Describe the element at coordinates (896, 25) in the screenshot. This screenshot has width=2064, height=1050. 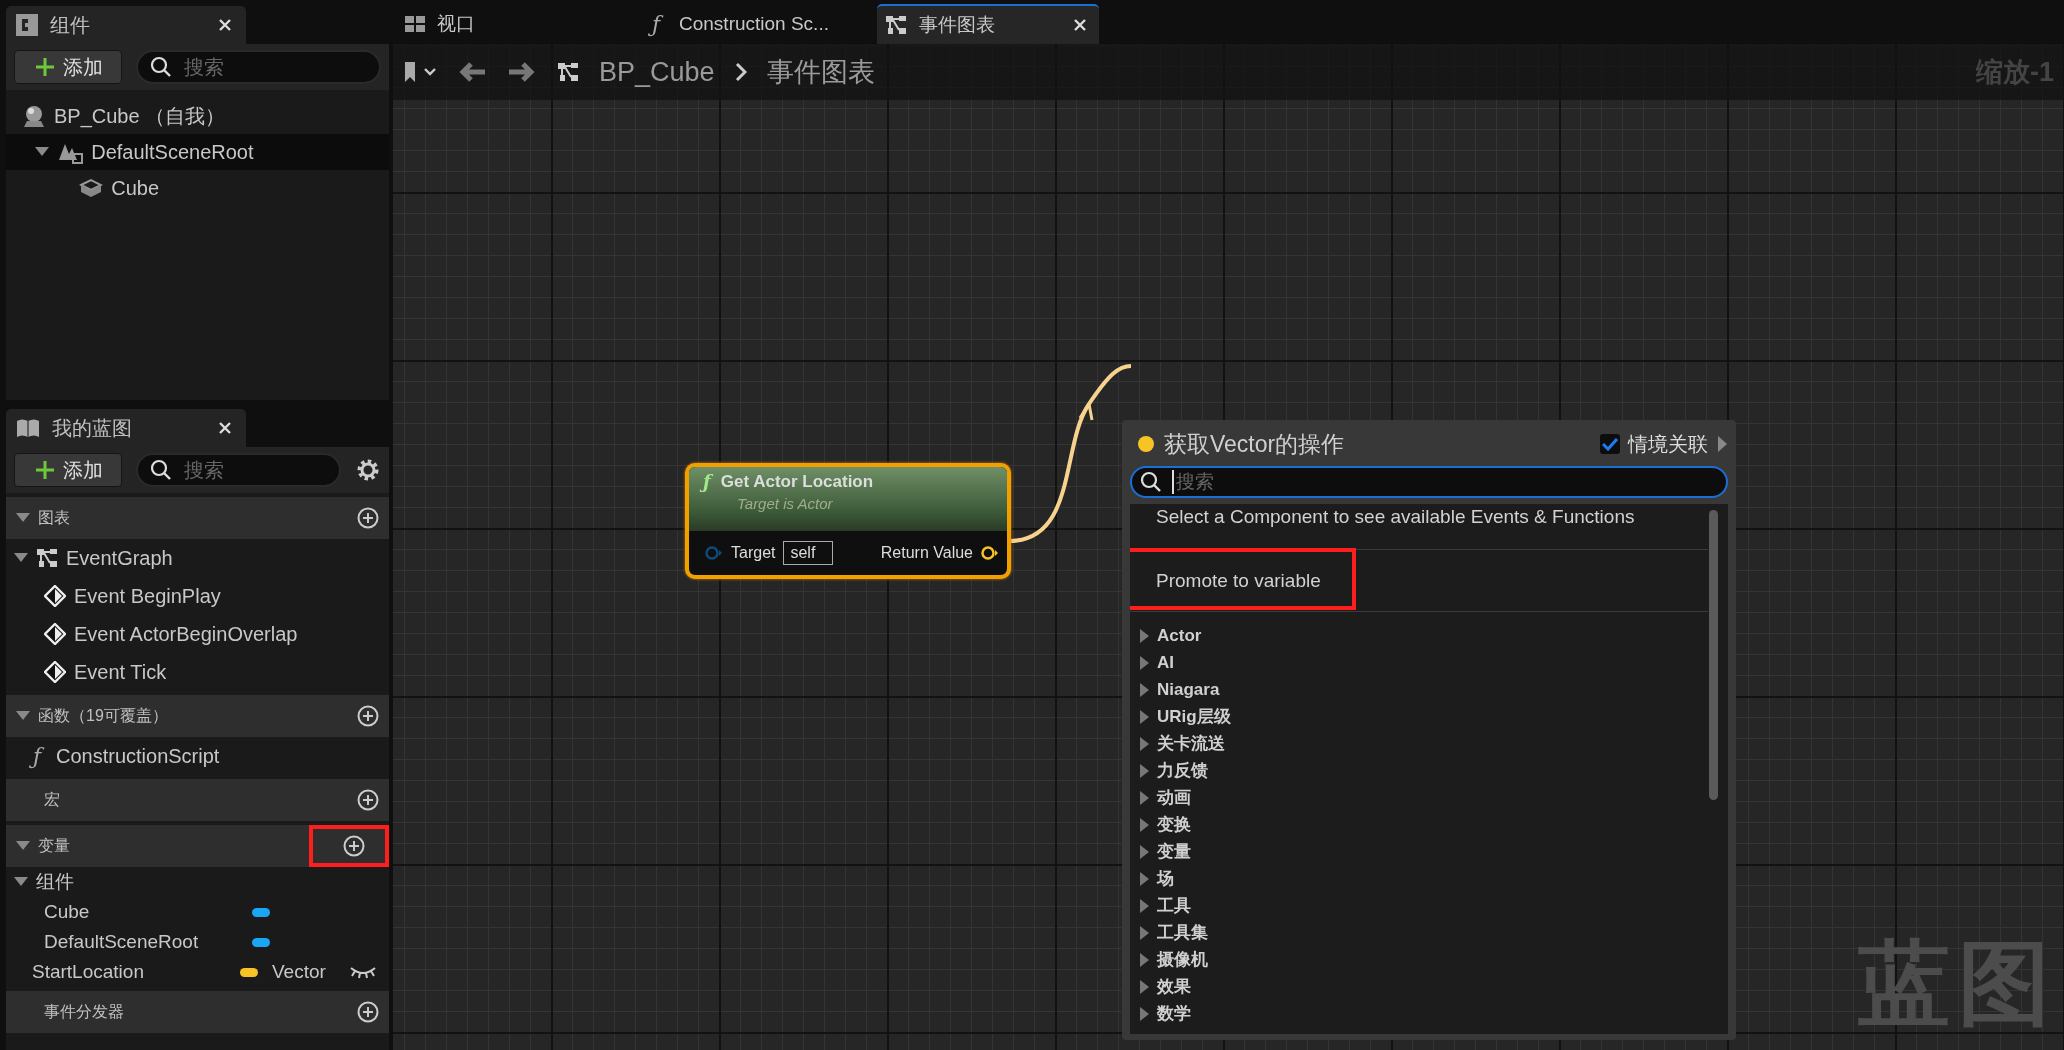
I see `graph-icon` at that location.